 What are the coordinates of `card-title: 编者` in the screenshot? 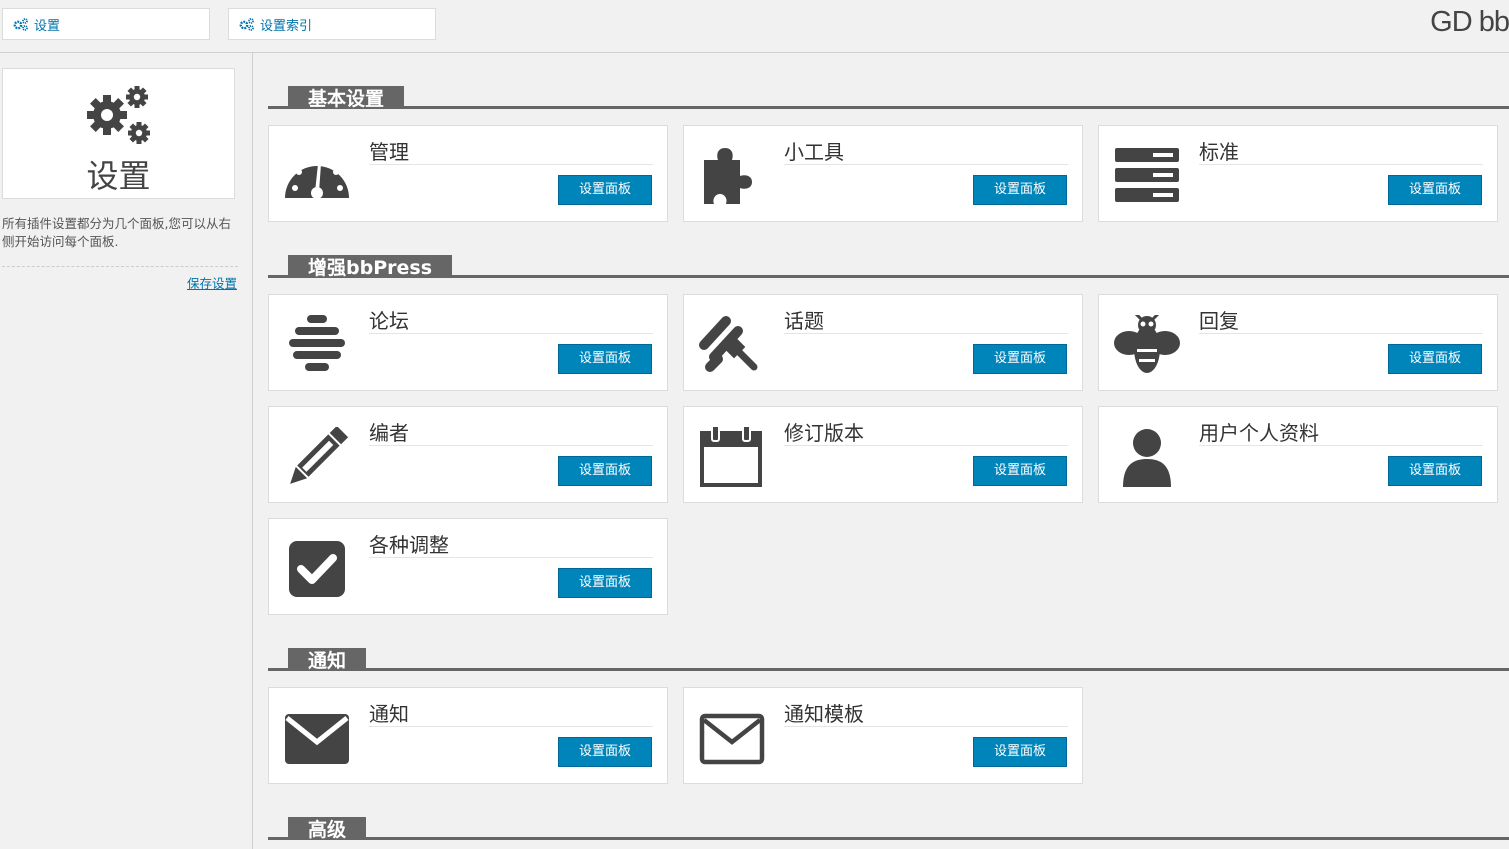 It's located at (511, 433).